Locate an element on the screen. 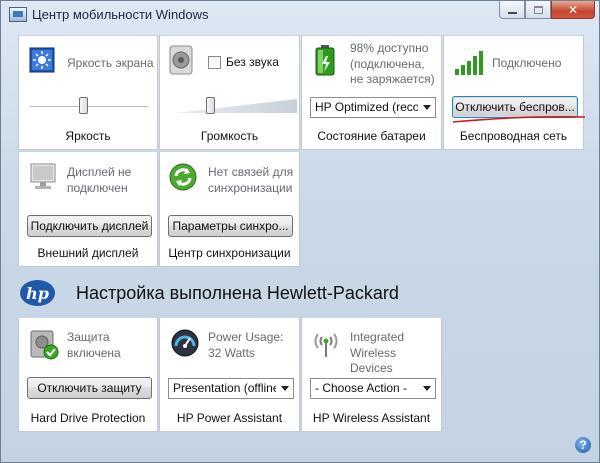  power-usage-line1: Power Usage: is located at coordinates (246, 337).